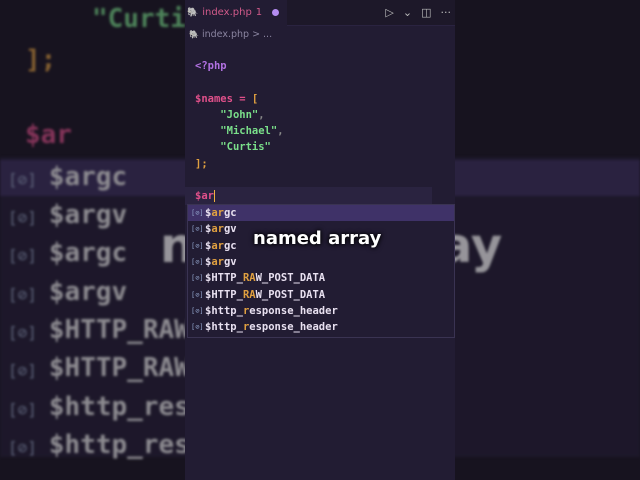  Describe the element at coordinates (407, 12) in the screenshot. I see `chevron-down-icon: ⌄` at that location.